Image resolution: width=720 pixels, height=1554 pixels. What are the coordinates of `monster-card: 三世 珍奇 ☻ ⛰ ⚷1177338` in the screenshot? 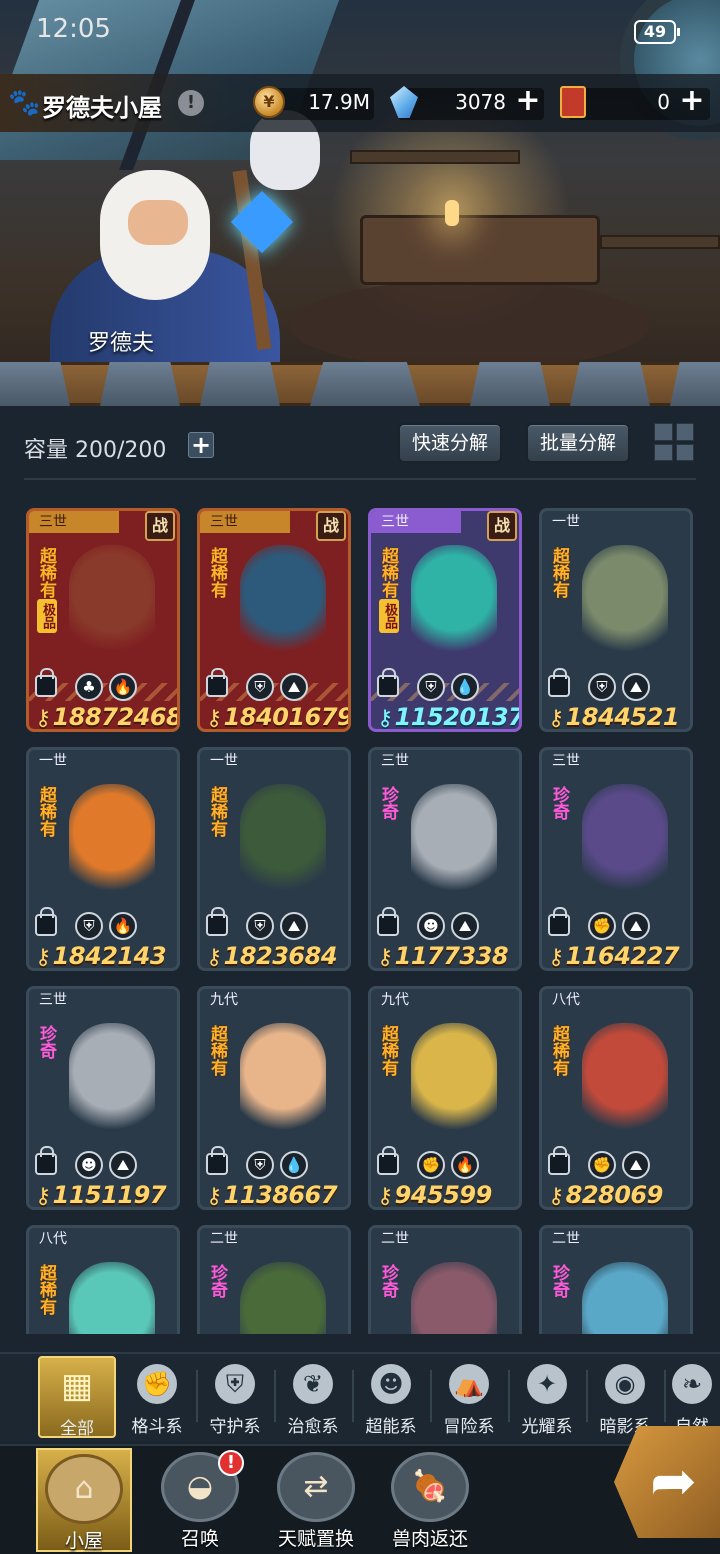 It's located at (445, 859).